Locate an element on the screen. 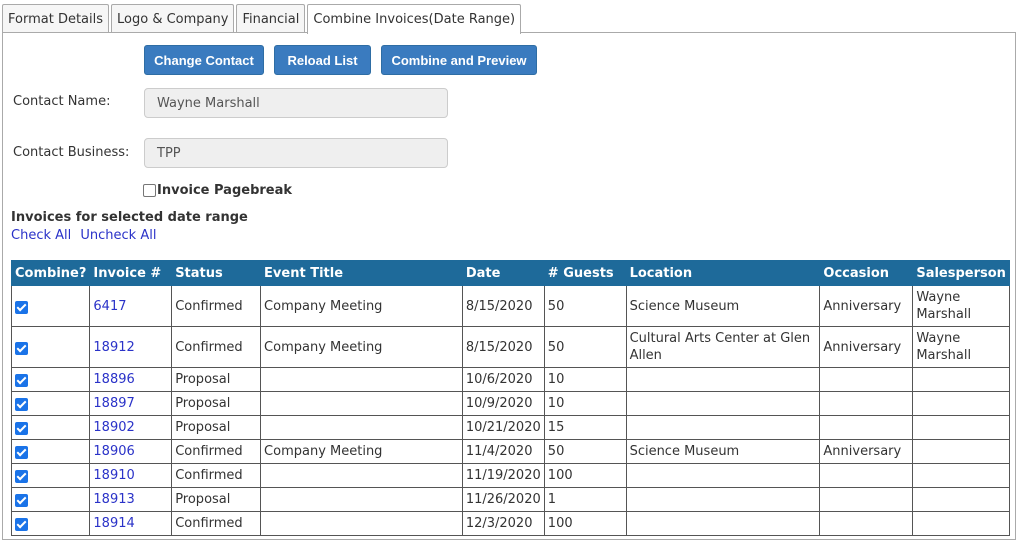 The width and height of the screenshot is (1019, 544). invoice-number-link: 18902 is located at coordinates (113, 427).